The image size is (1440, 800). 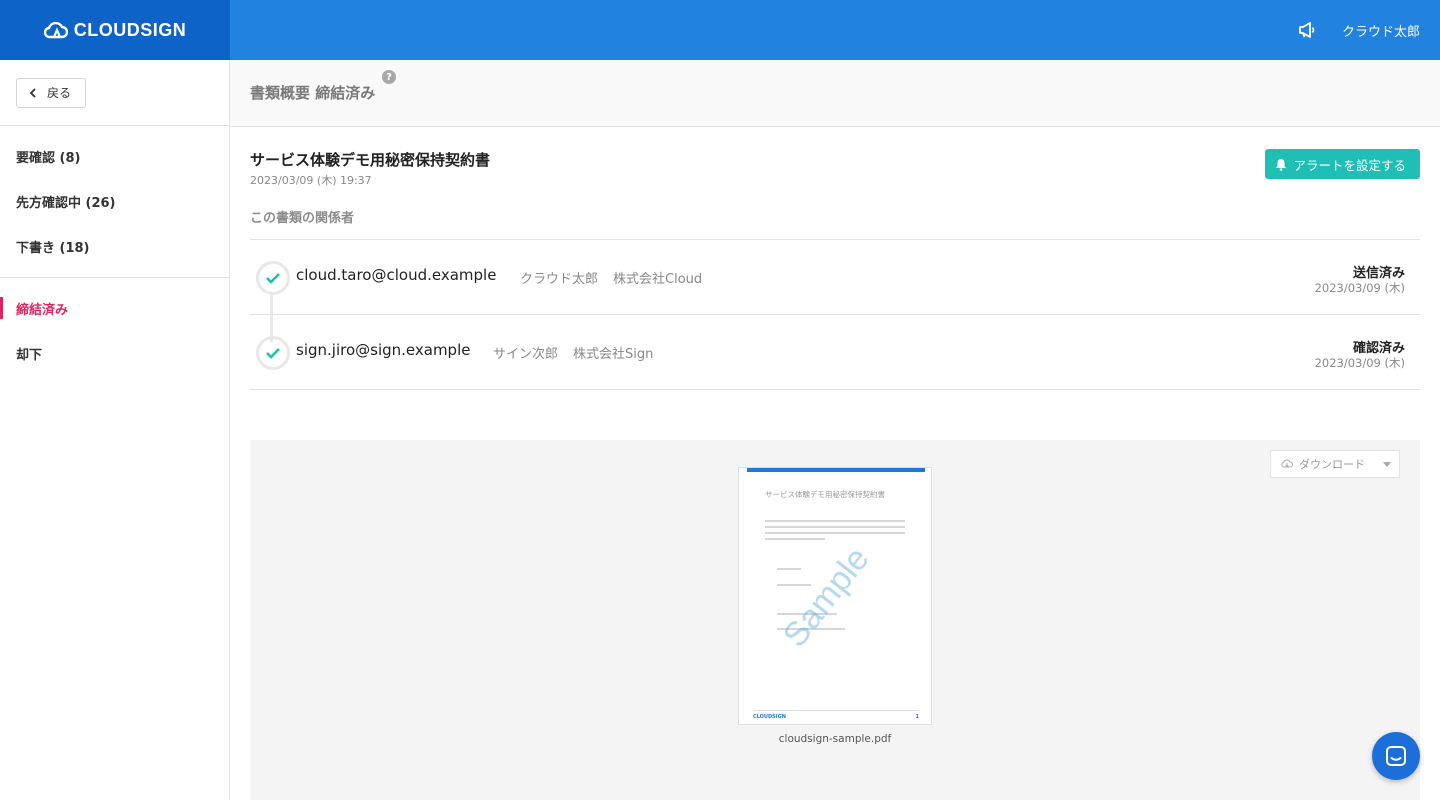 I want to click on sidebar-item-drafts: 下書き (18), so click(x=114, y=246).